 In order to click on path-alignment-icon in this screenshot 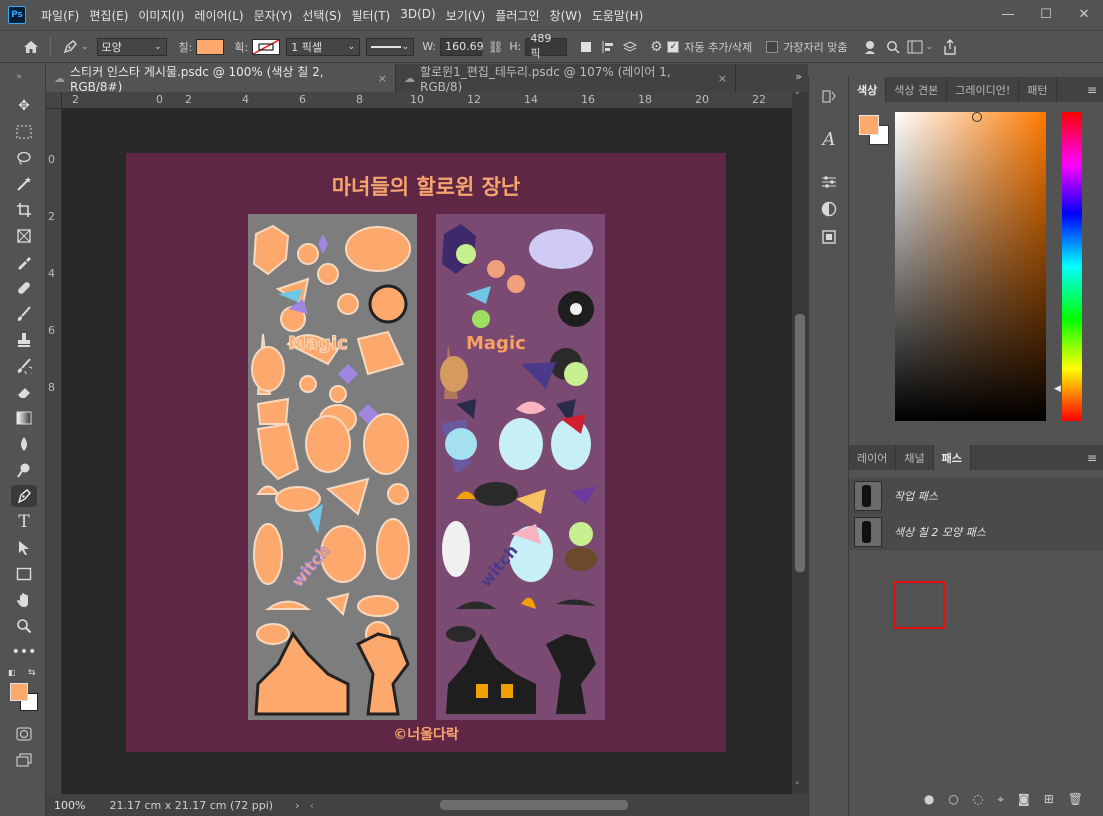, I will do `click(608, 47)`.